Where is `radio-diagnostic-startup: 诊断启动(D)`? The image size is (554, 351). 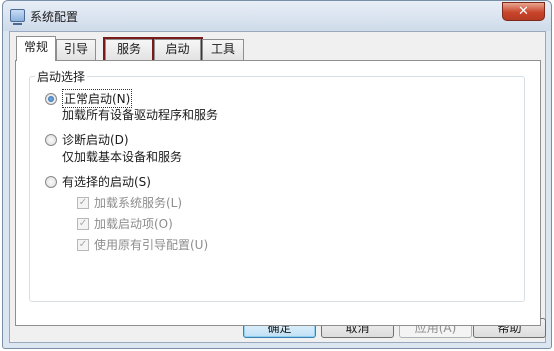 radio-diagnostic-startup: 诊断启动(D) is located at coordinates (87, 139).